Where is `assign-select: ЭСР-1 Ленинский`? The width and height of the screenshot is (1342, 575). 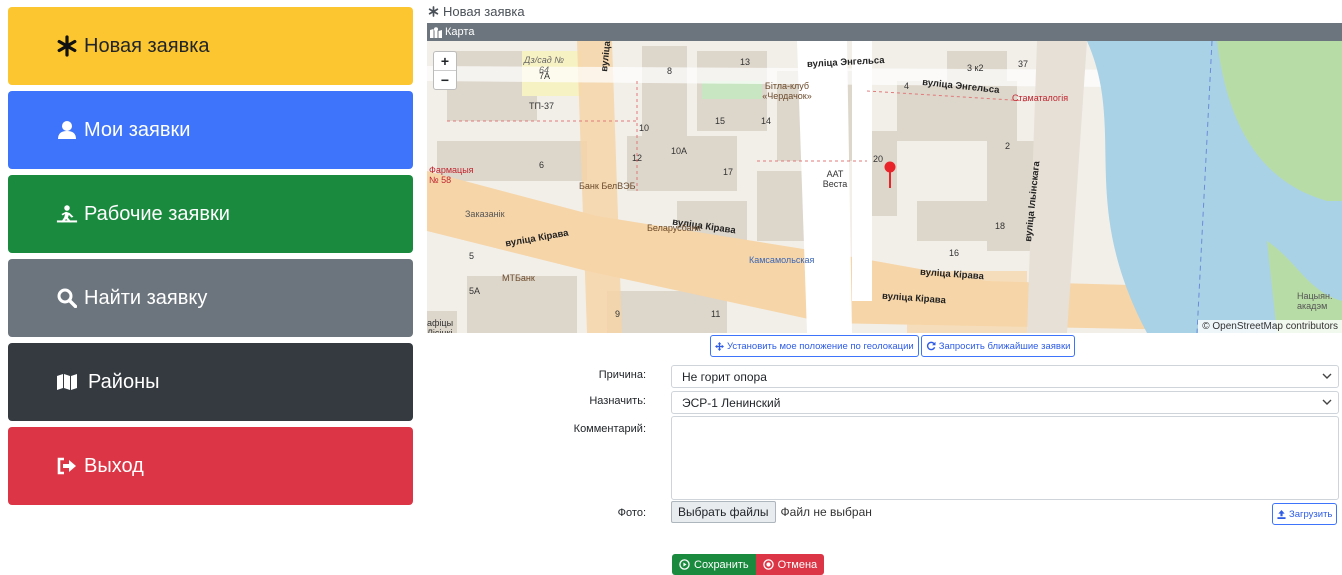
assign-select: ЭСР-1 Ленинский is located at coordinates (1005, 402).